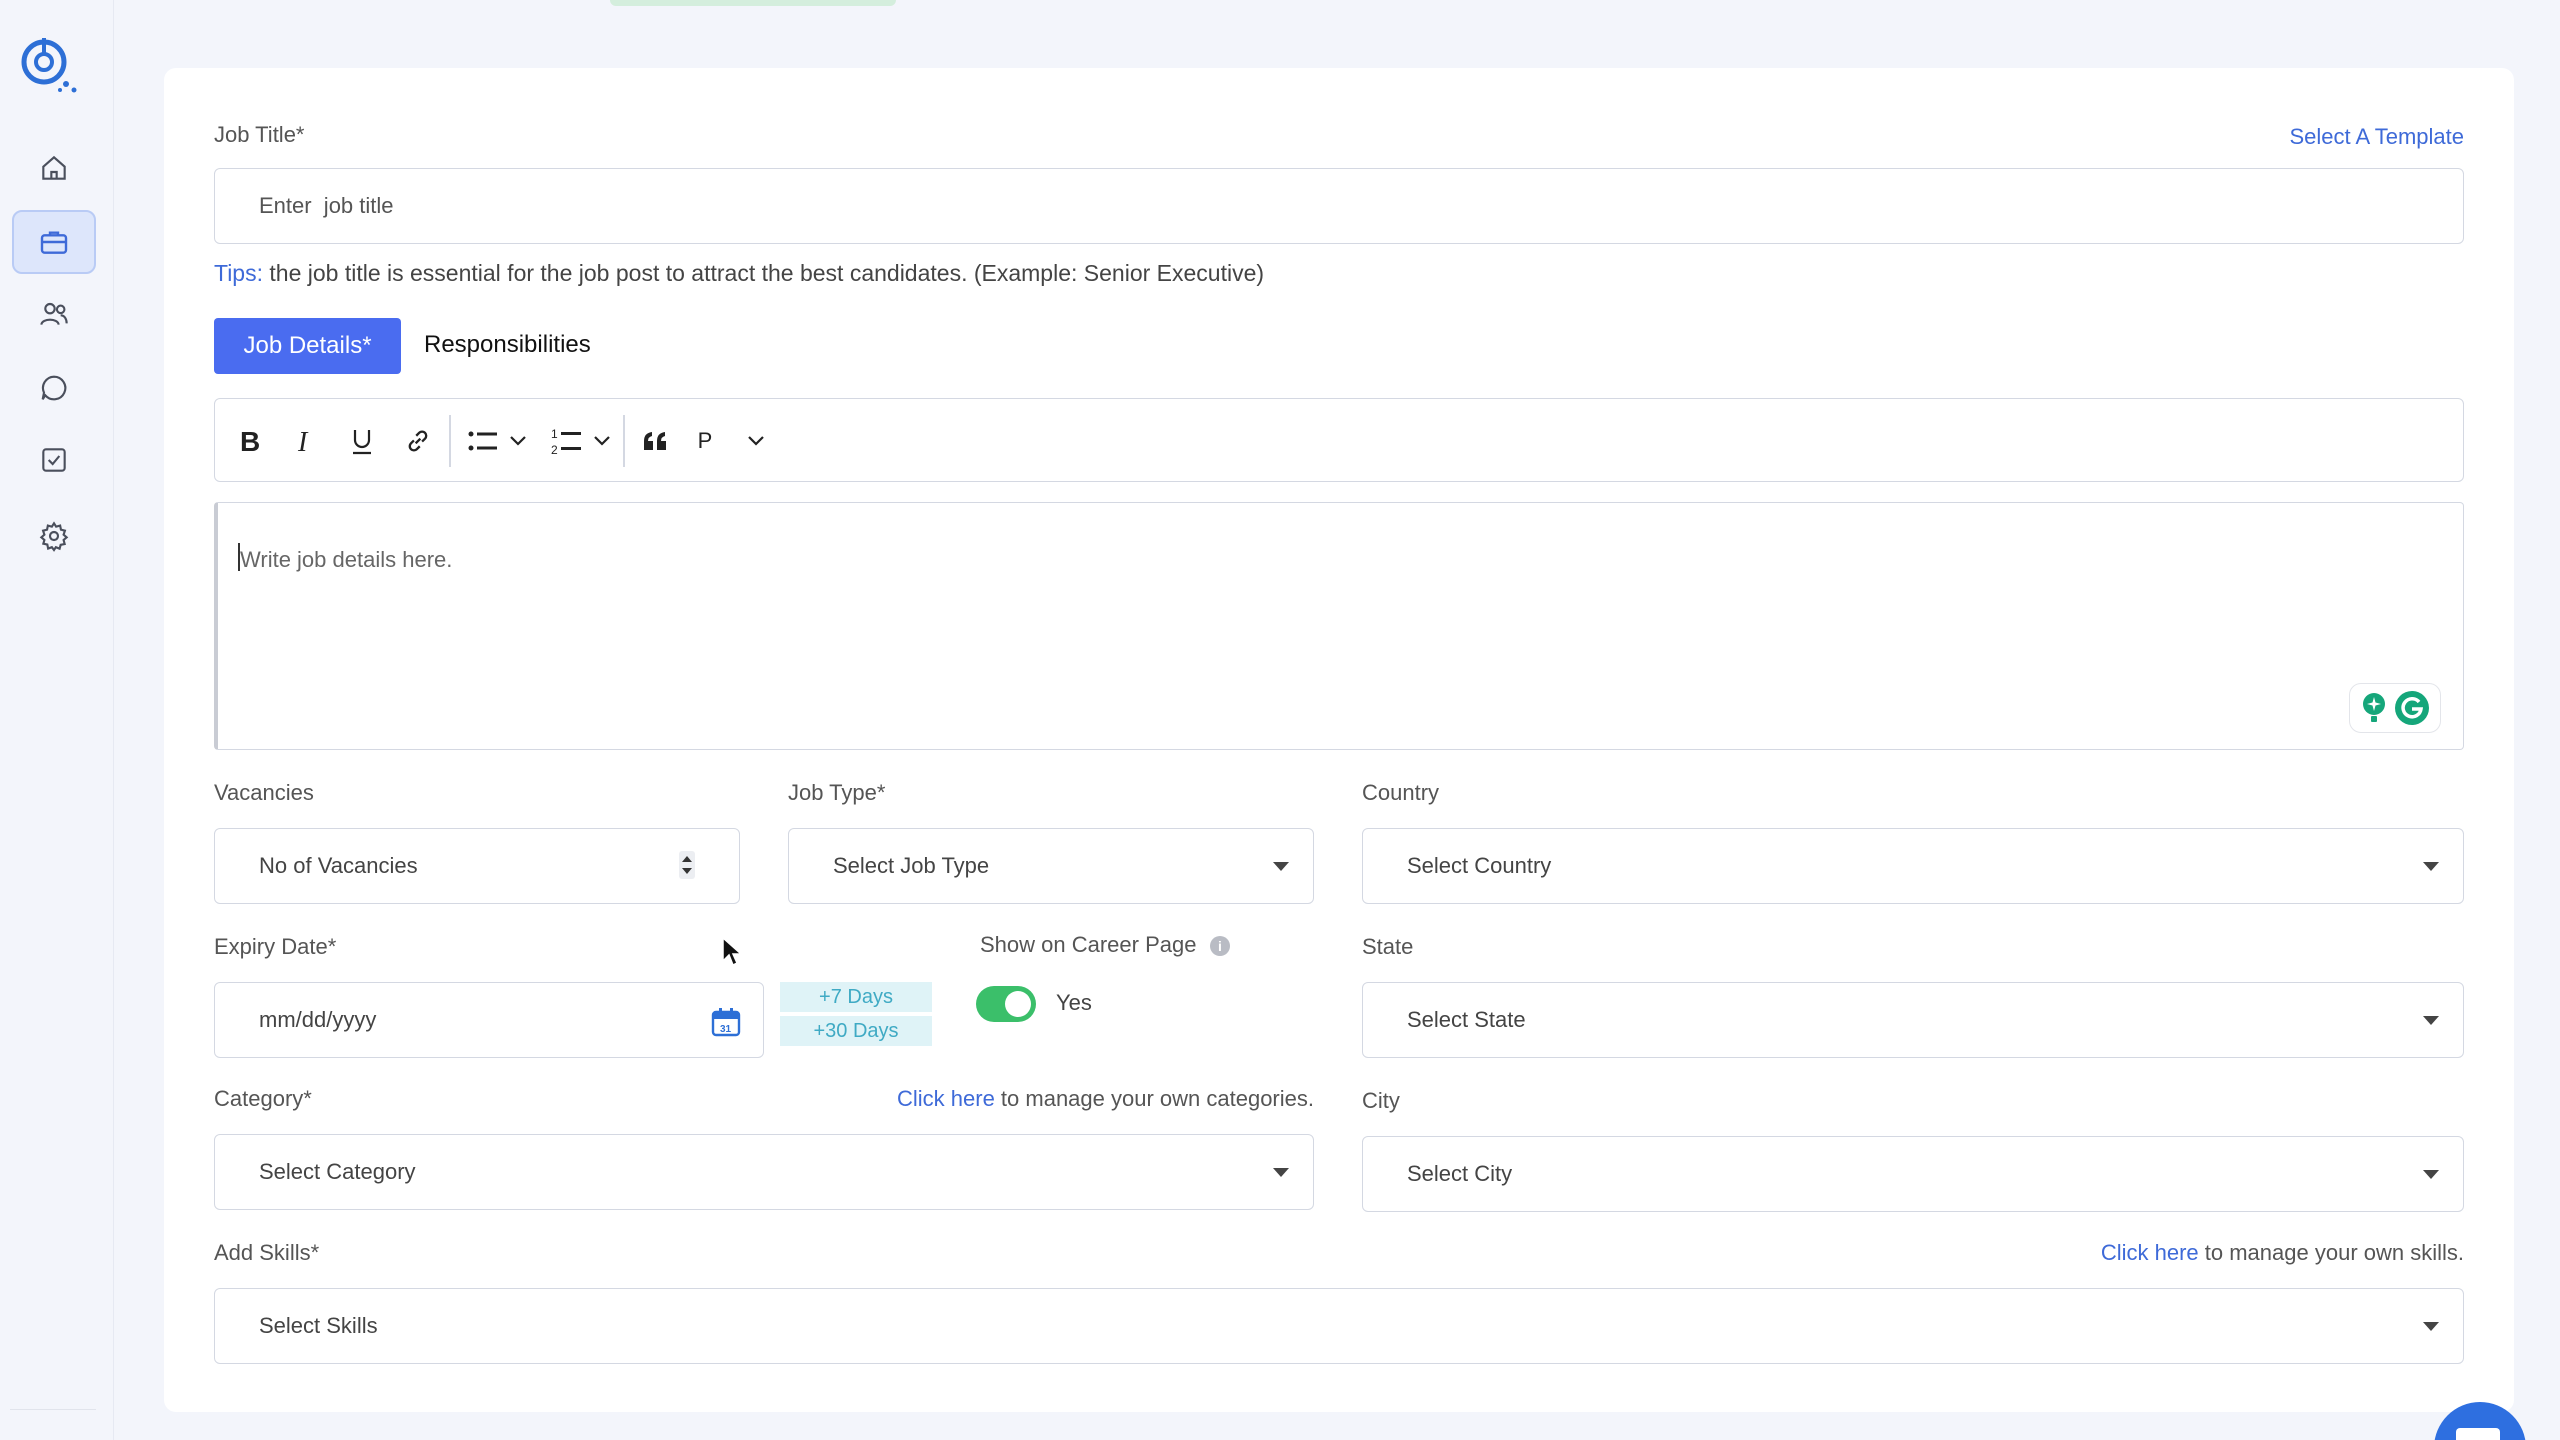  I want to click on skills-manage-link: Click here, so click(2150, 1252).